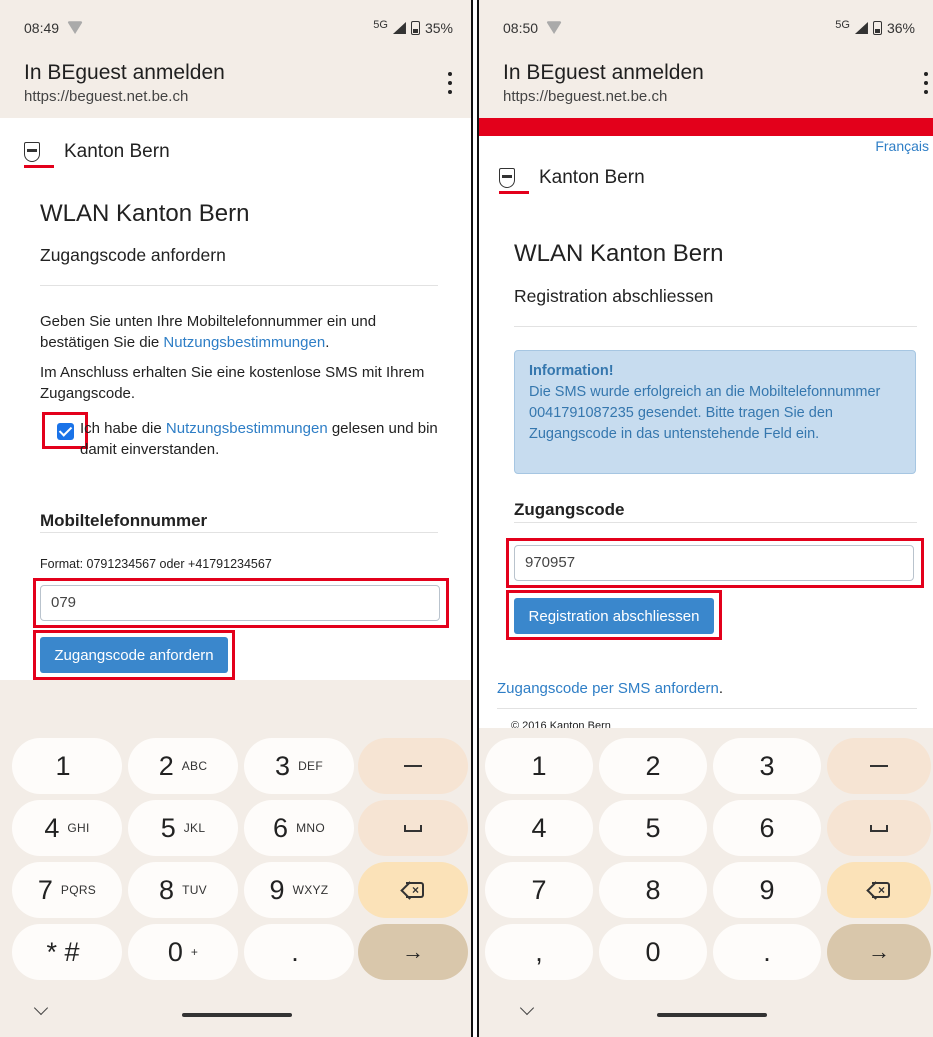 Image resolution: width=933 pixels, height=1037 pixels. Describe the element at coordinates (42, 28) in the screenshot. I see `status-time: 08:49` at that location.